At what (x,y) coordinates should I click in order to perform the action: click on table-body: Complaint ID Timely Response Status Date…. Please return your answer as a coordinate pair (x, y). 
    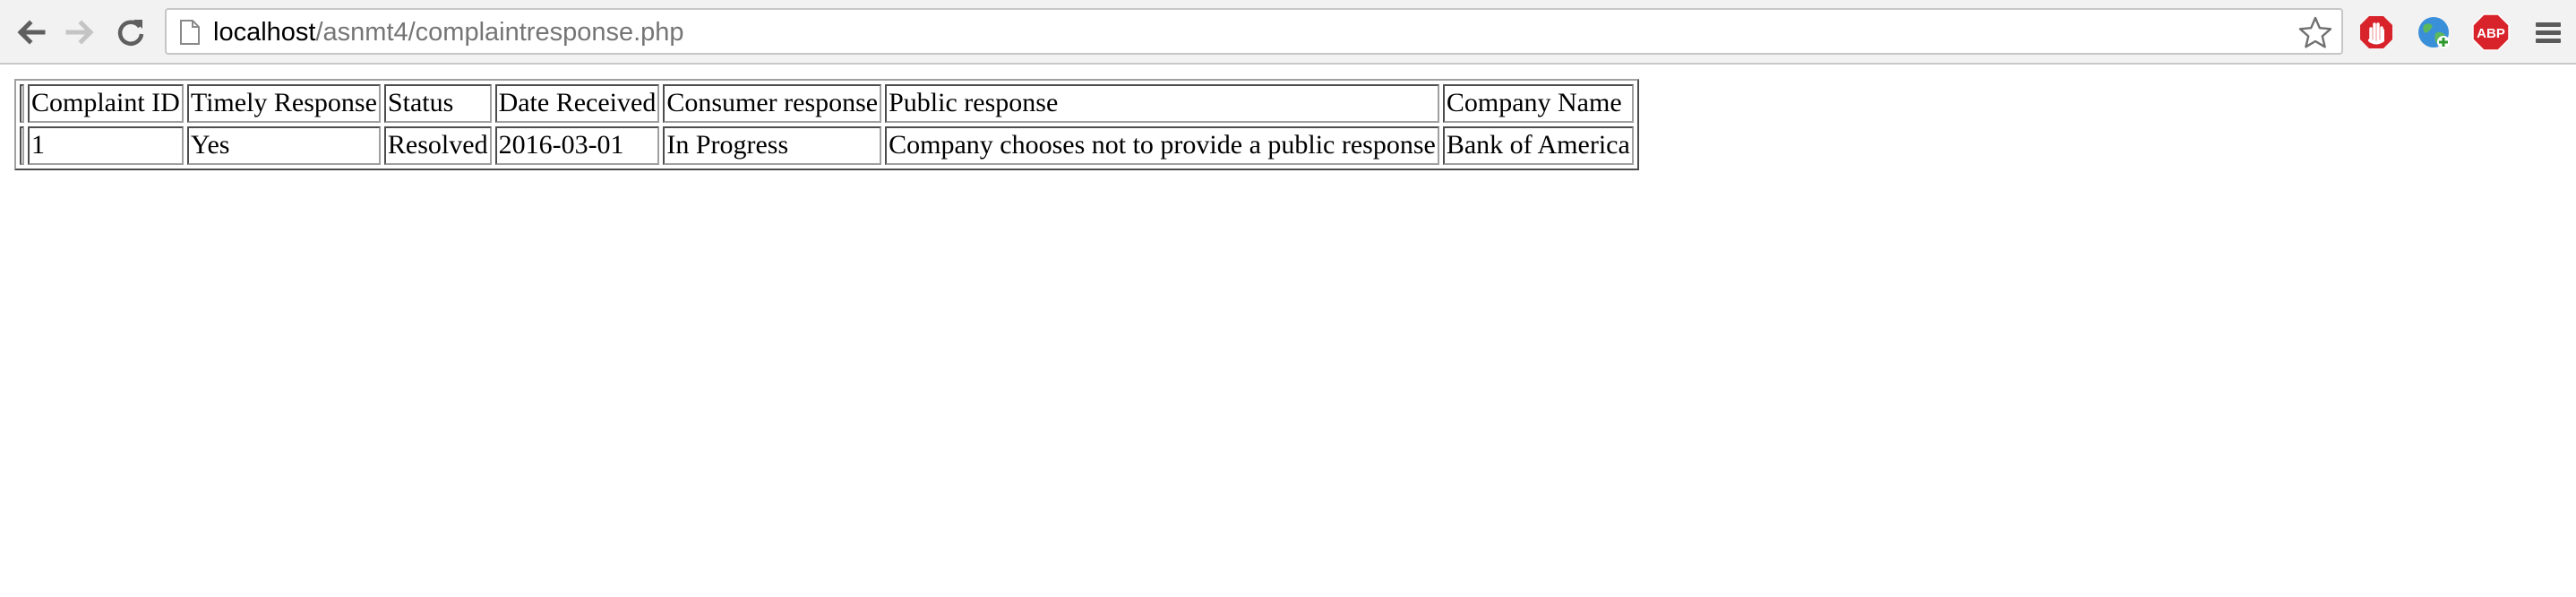
    Looking at the image, I should click on (827, 124).